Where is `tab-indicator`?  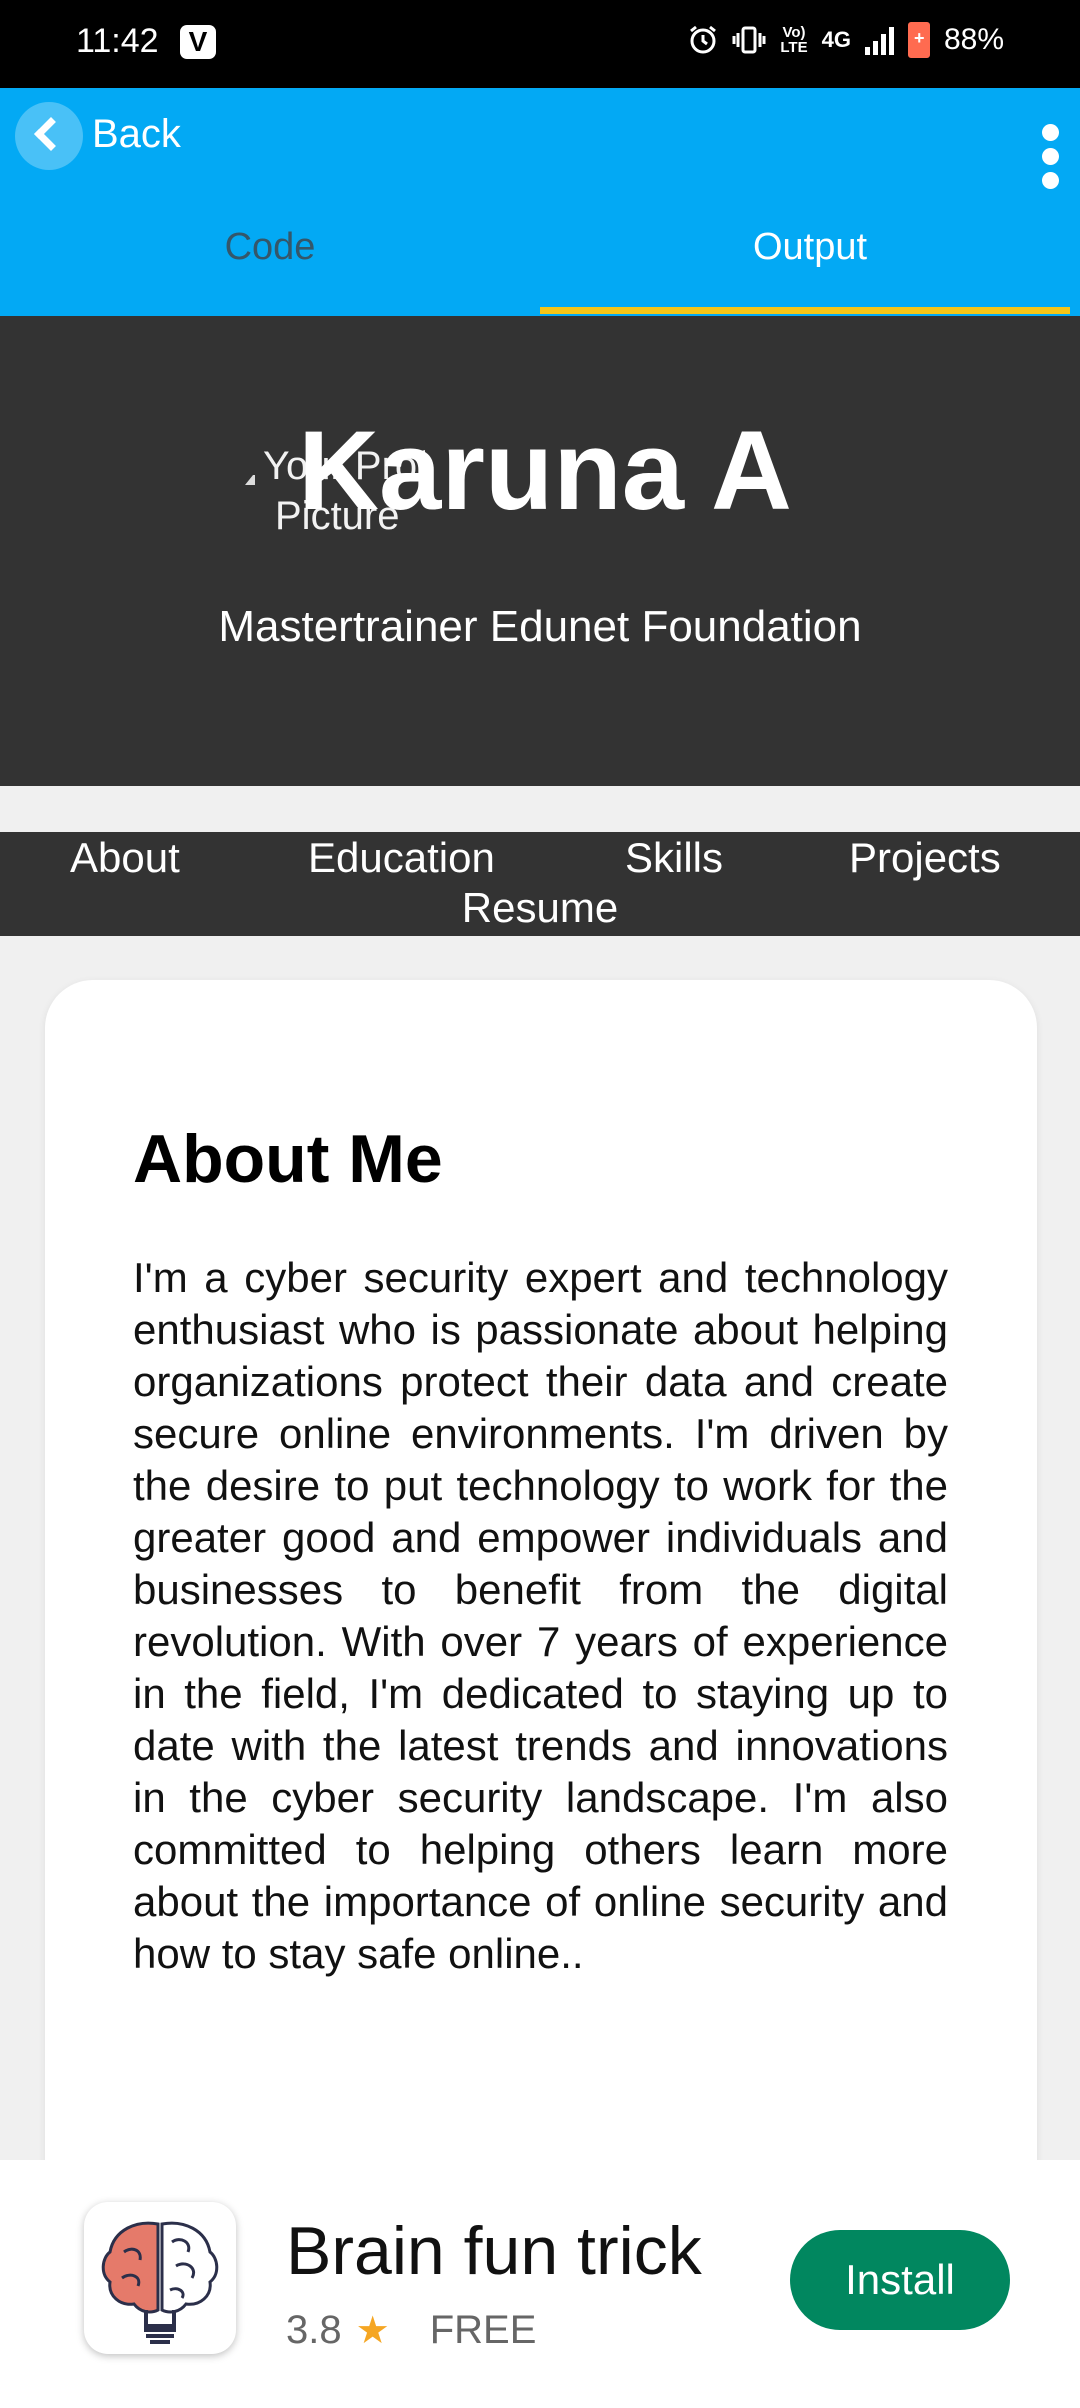 tab-indicator is located at coordinates (805, 310).